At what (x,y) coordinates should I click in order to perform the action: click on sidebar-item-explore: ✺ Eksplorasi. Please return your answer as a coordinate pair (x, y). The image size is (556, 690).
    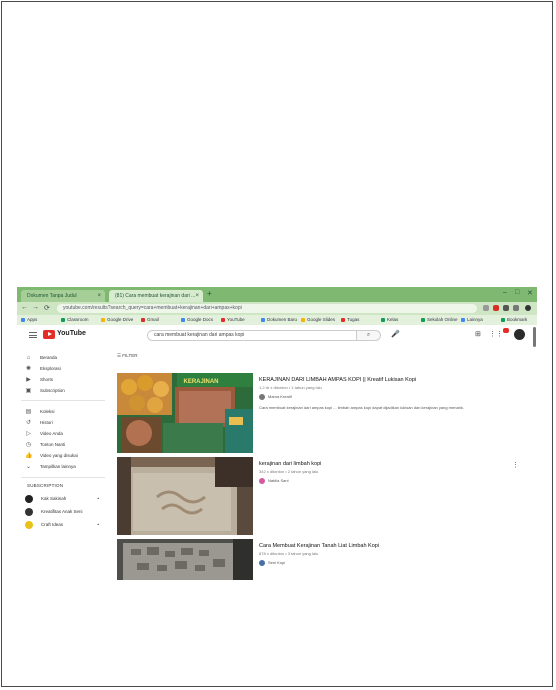
    Looking at the image, I should click on (65, 369).